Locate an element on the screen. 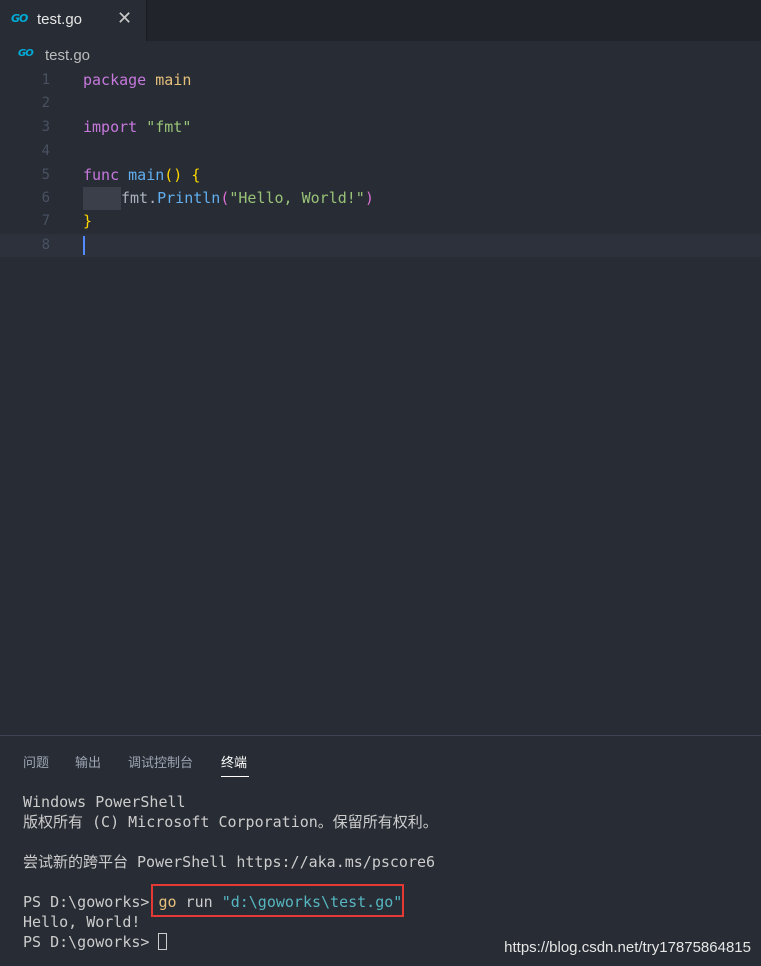 The image size is (761, 966). line-number: 8 is located at coordinates (45, 245).